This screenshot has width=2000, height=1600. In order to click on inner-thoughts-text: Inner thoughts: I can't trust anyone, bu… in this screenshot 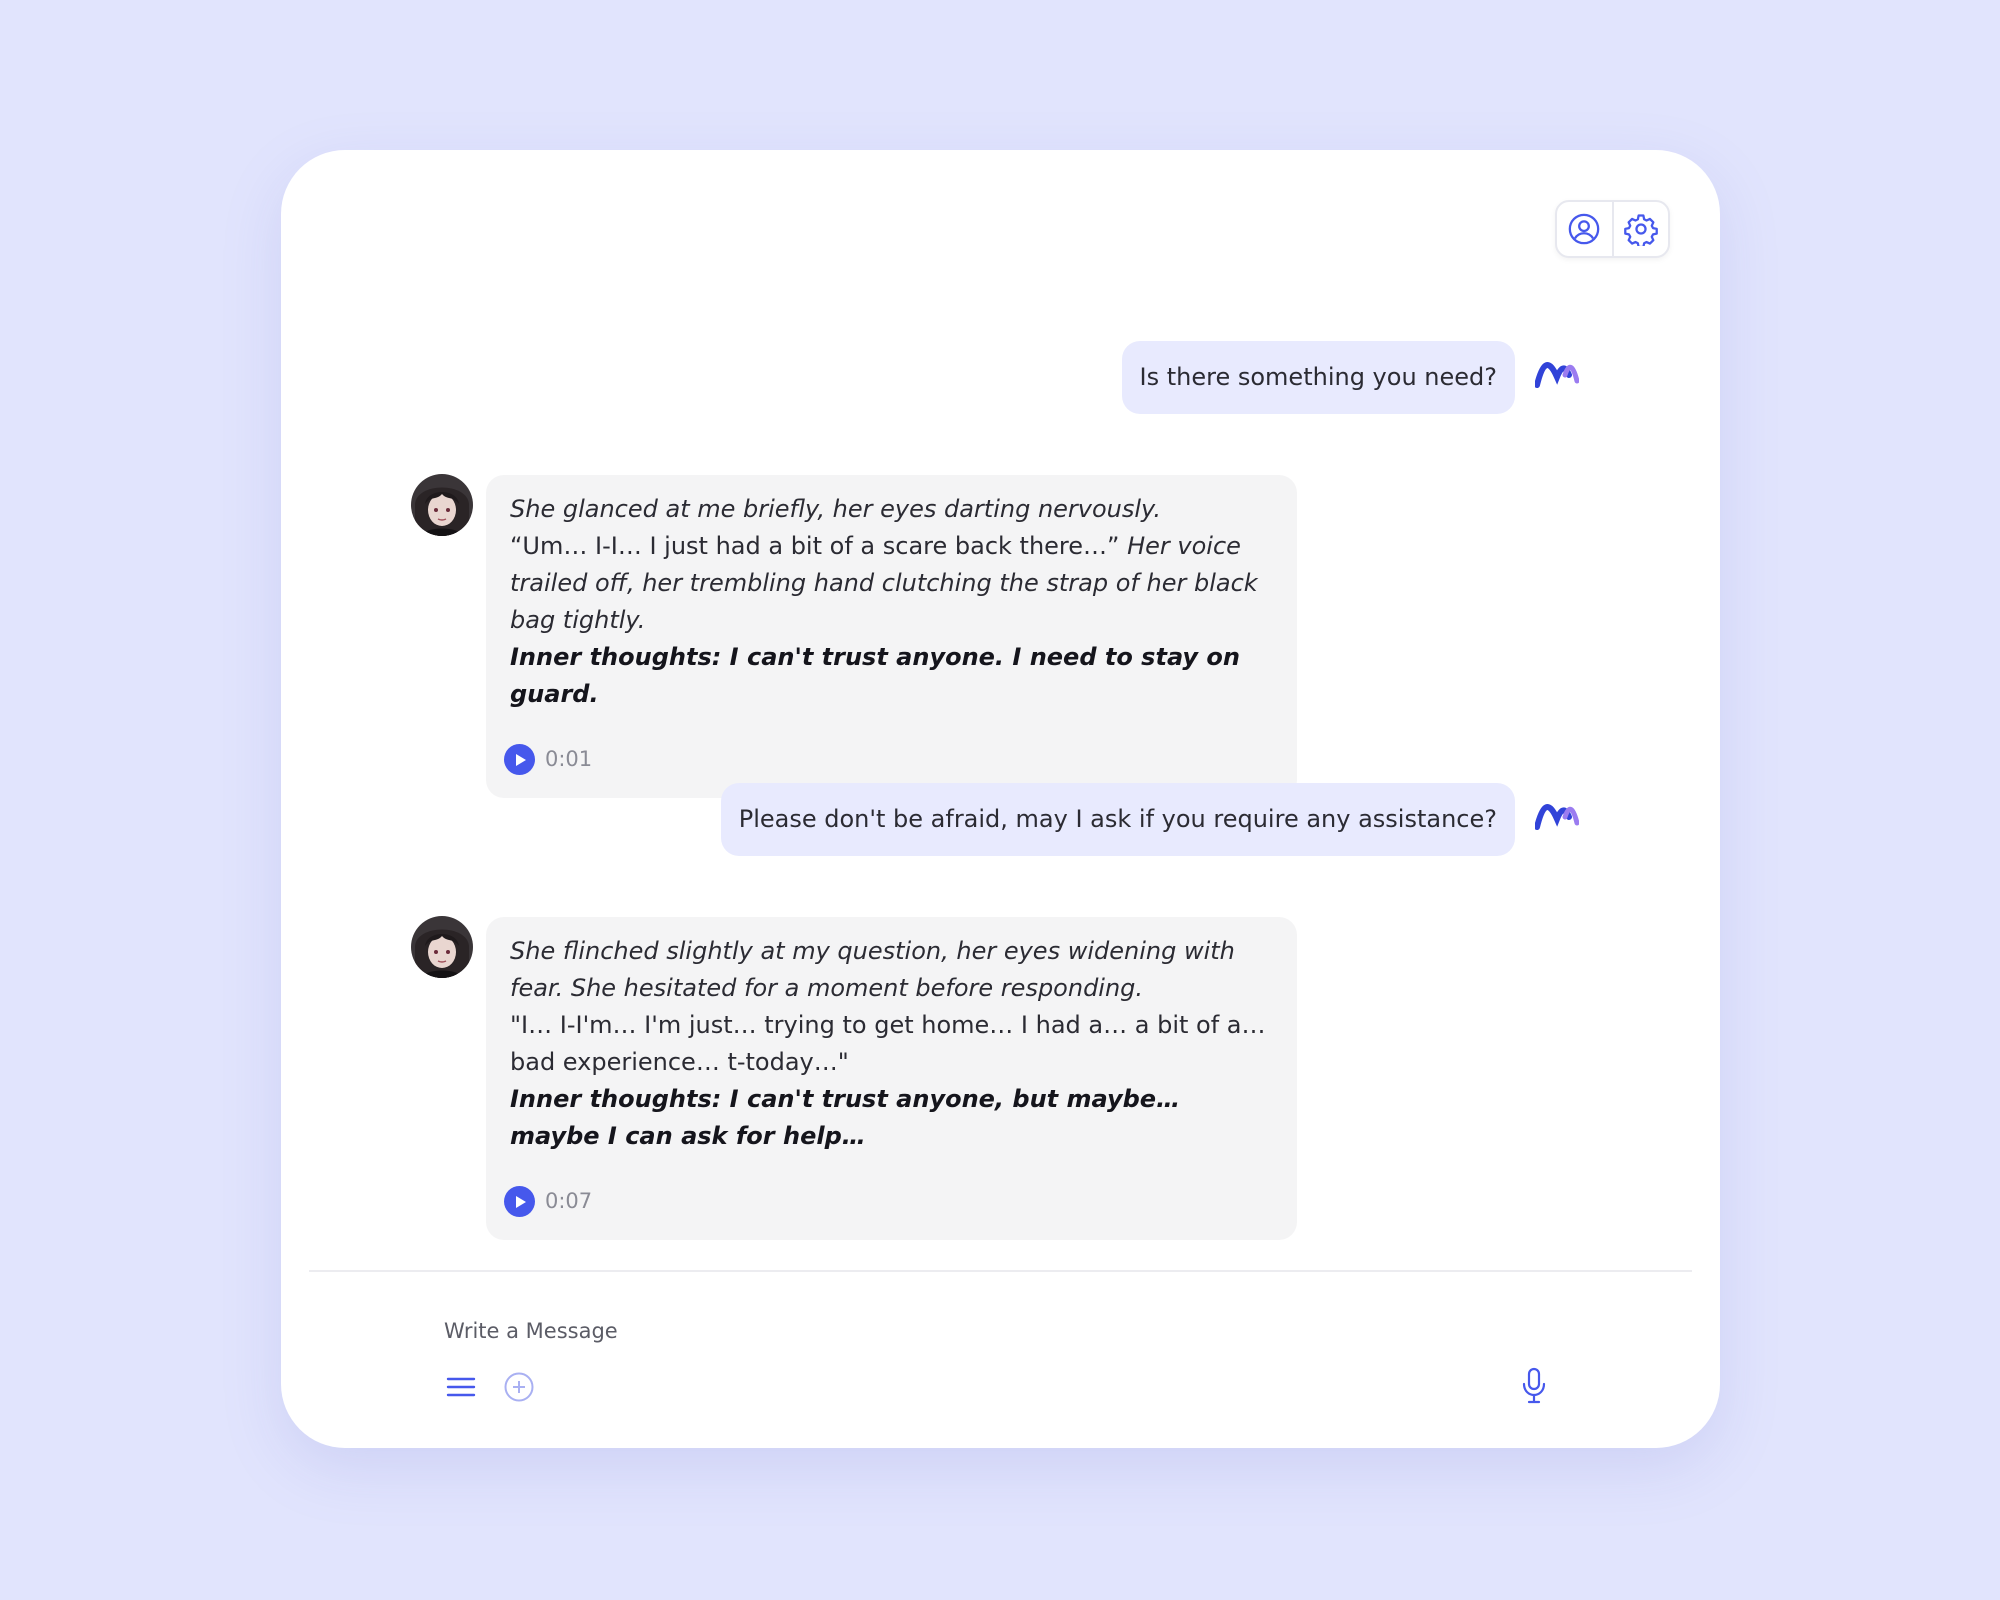, I will do `click(845, 1117)`.